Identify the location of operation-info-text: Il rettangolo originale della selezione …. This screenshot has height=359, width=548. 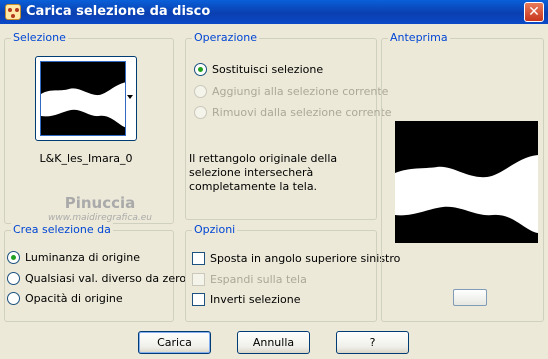
(263, 172).